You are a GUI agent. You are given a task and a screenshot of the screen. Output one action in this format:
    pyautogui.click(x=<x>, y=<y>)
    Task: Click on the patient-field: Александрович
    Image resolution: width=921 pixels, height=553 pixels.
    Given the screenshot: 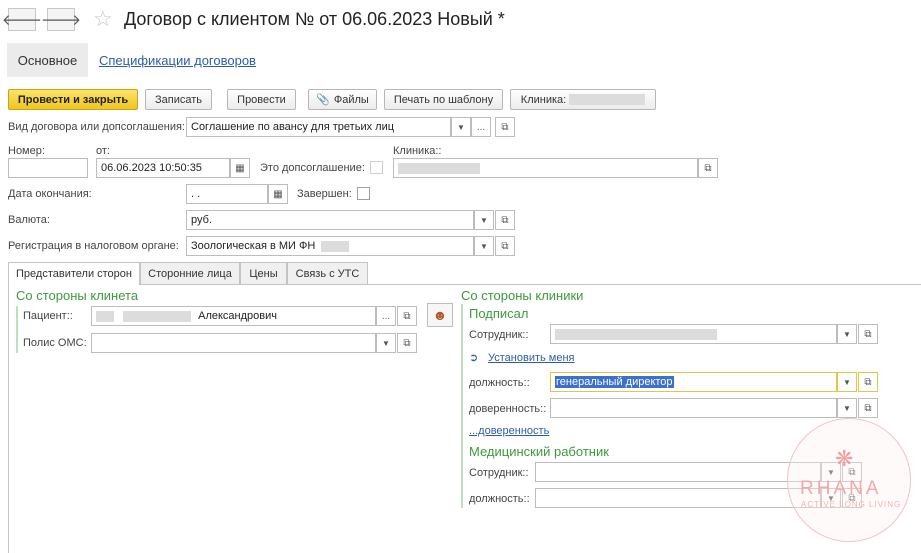 What is the action you would take?
    pyautogui.click(x=233, y=316)
    